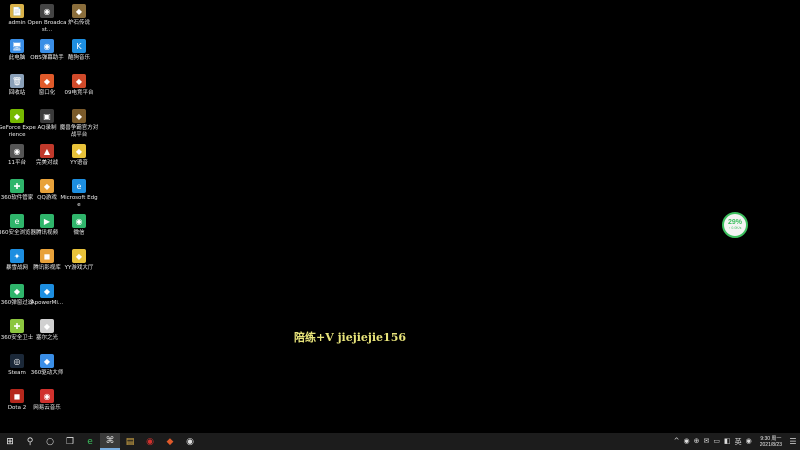  I want to click on desktop-icon: ◎ Steam, so click(17, 369).